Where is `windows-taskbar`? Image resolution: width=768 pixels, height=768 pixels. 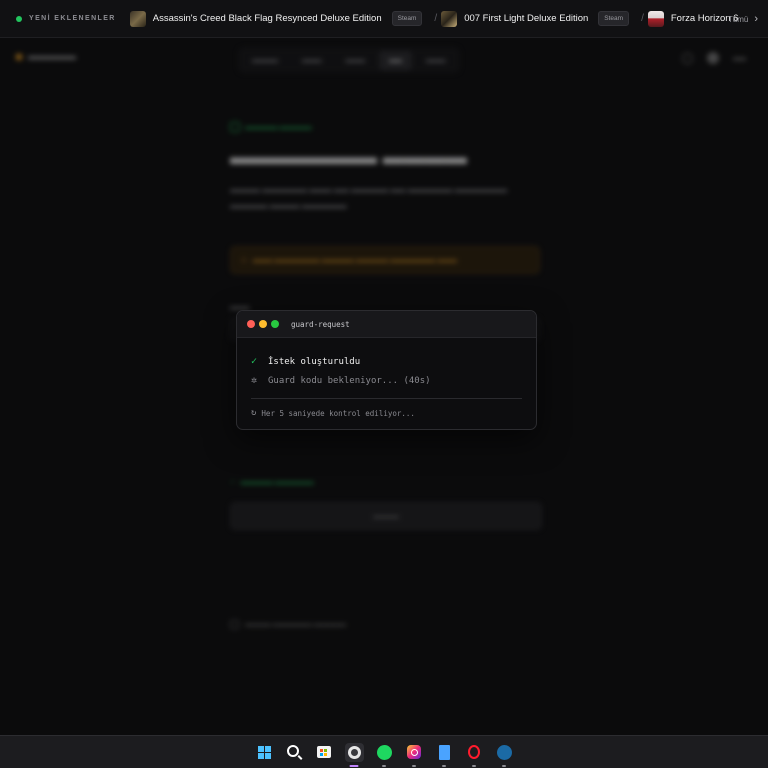
windows-taskbar is located at coordinates (384, 751).